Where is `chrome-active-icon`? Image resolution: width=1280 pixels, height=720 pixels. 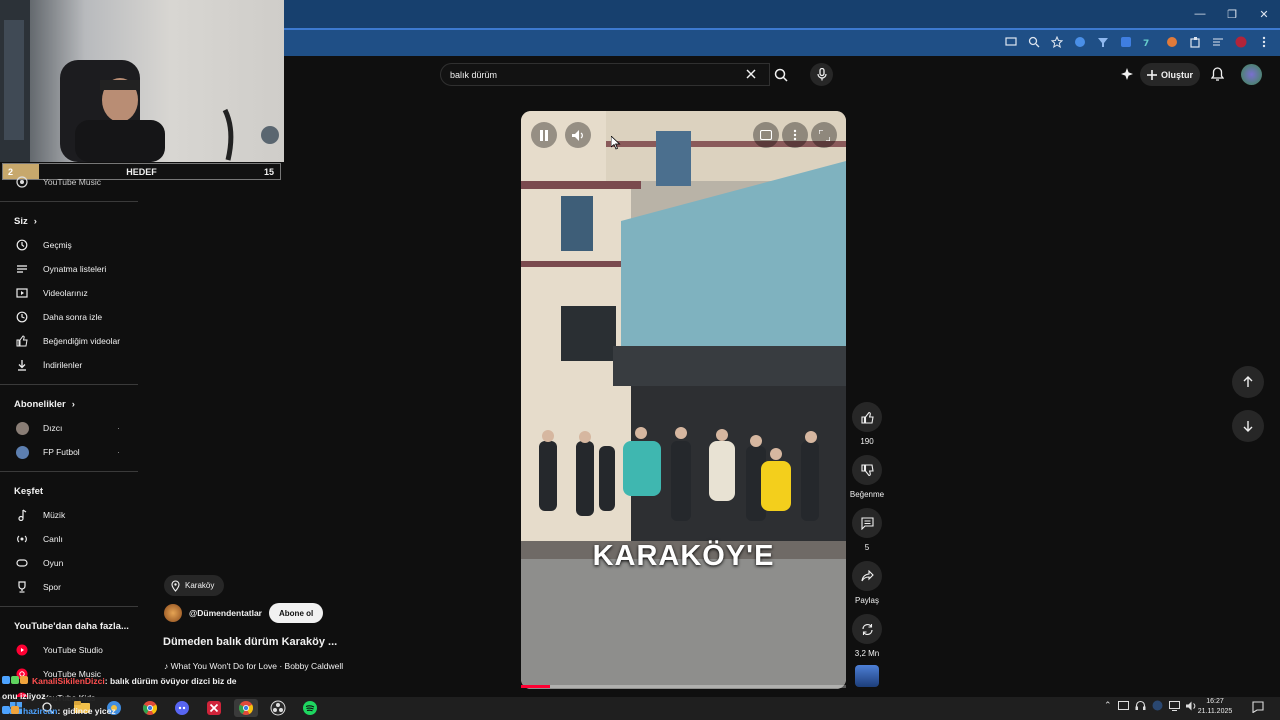
chrome-active-icon is located at coordinates (246, 708).